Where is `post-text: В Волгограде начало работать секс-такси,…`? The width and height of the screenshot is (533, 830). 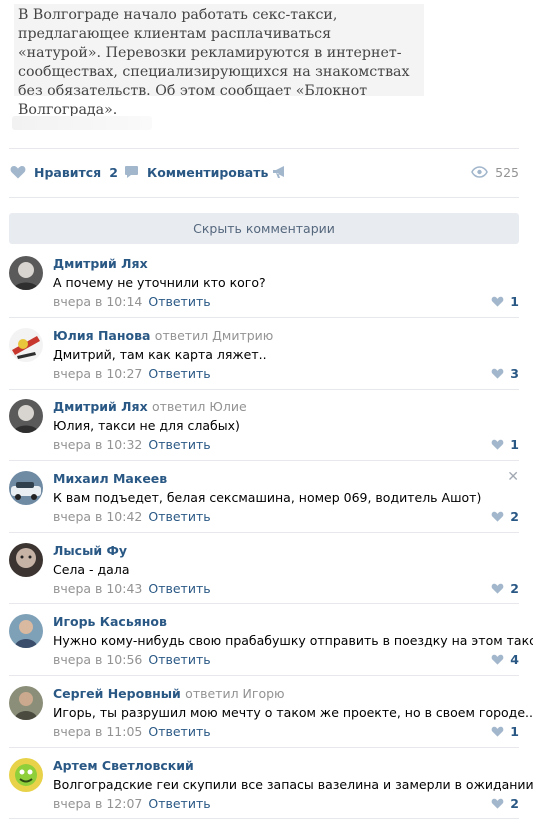
post-text: В Волгограде начало работать секс-такси,… is located at coordinates (219, 61).